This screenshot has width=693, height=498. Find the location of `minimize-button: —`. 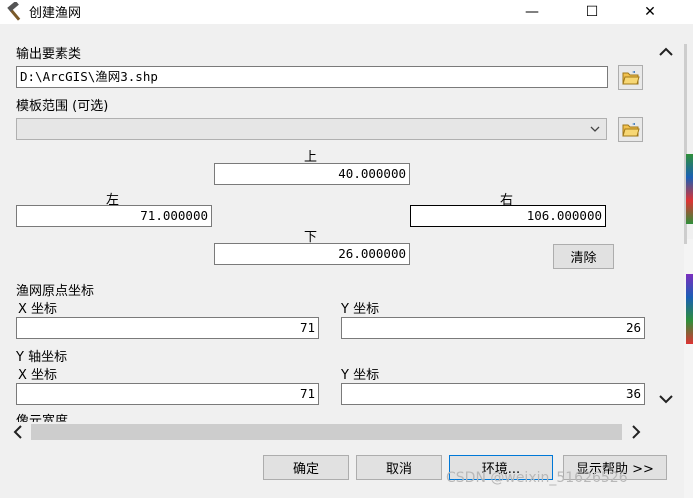

minimize-button: — is located at coordinates (532, 12).